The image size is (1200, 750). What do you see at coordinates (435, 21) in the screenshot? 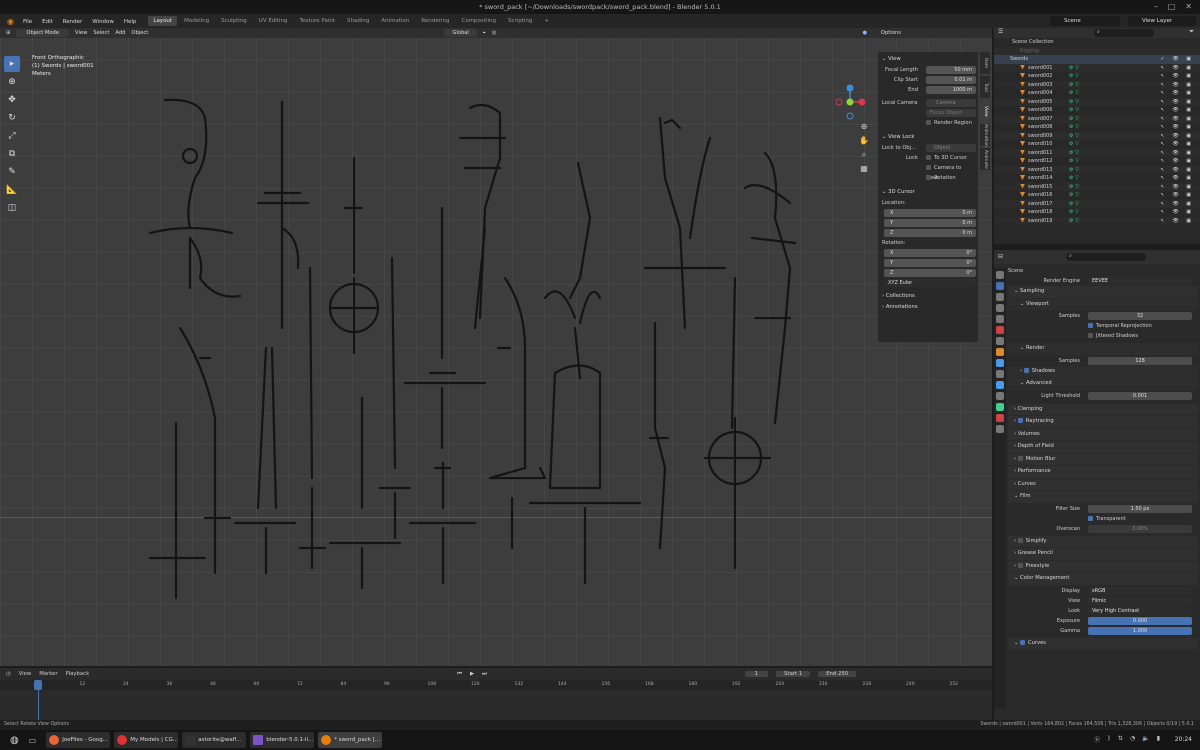
I see `workspace-tab-rendering: Rendering` at bounding box center [435, 21].